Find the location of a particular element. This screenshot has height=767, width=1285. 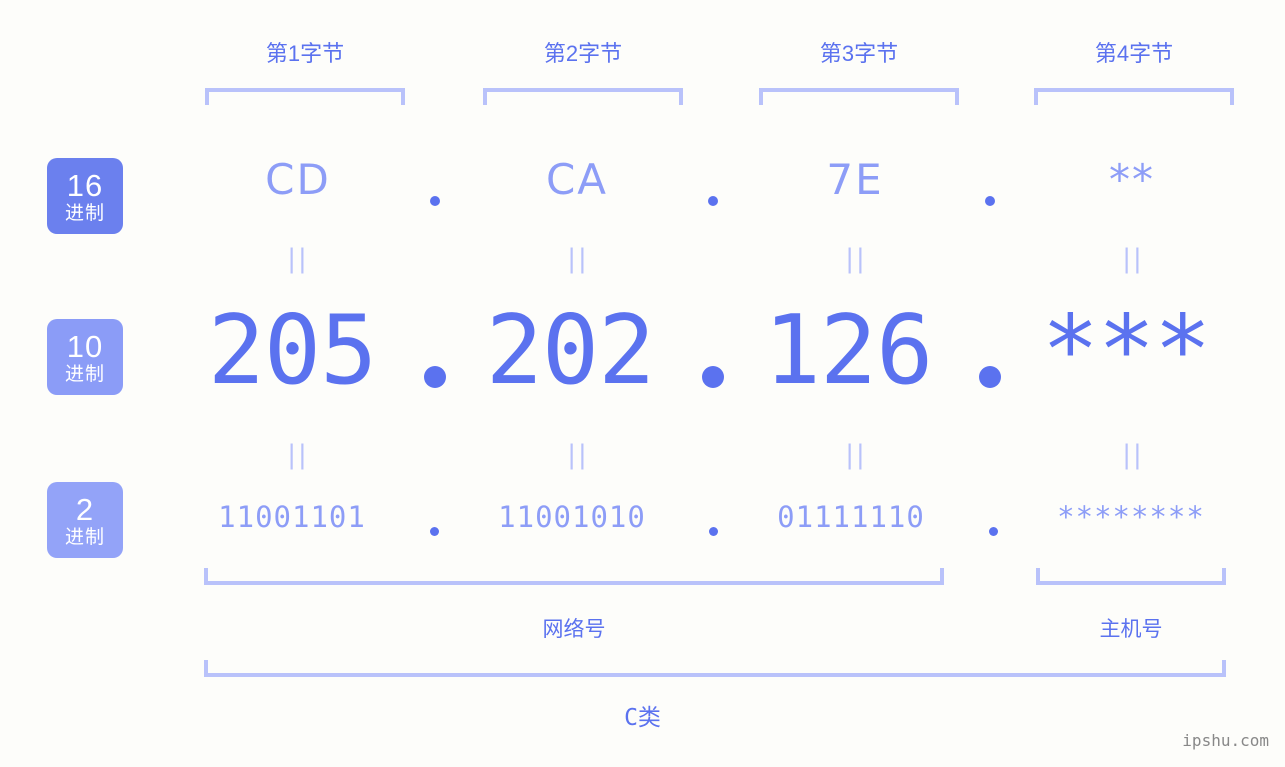

binary-byte-4: ******** is located at coordinates (1131, 517).